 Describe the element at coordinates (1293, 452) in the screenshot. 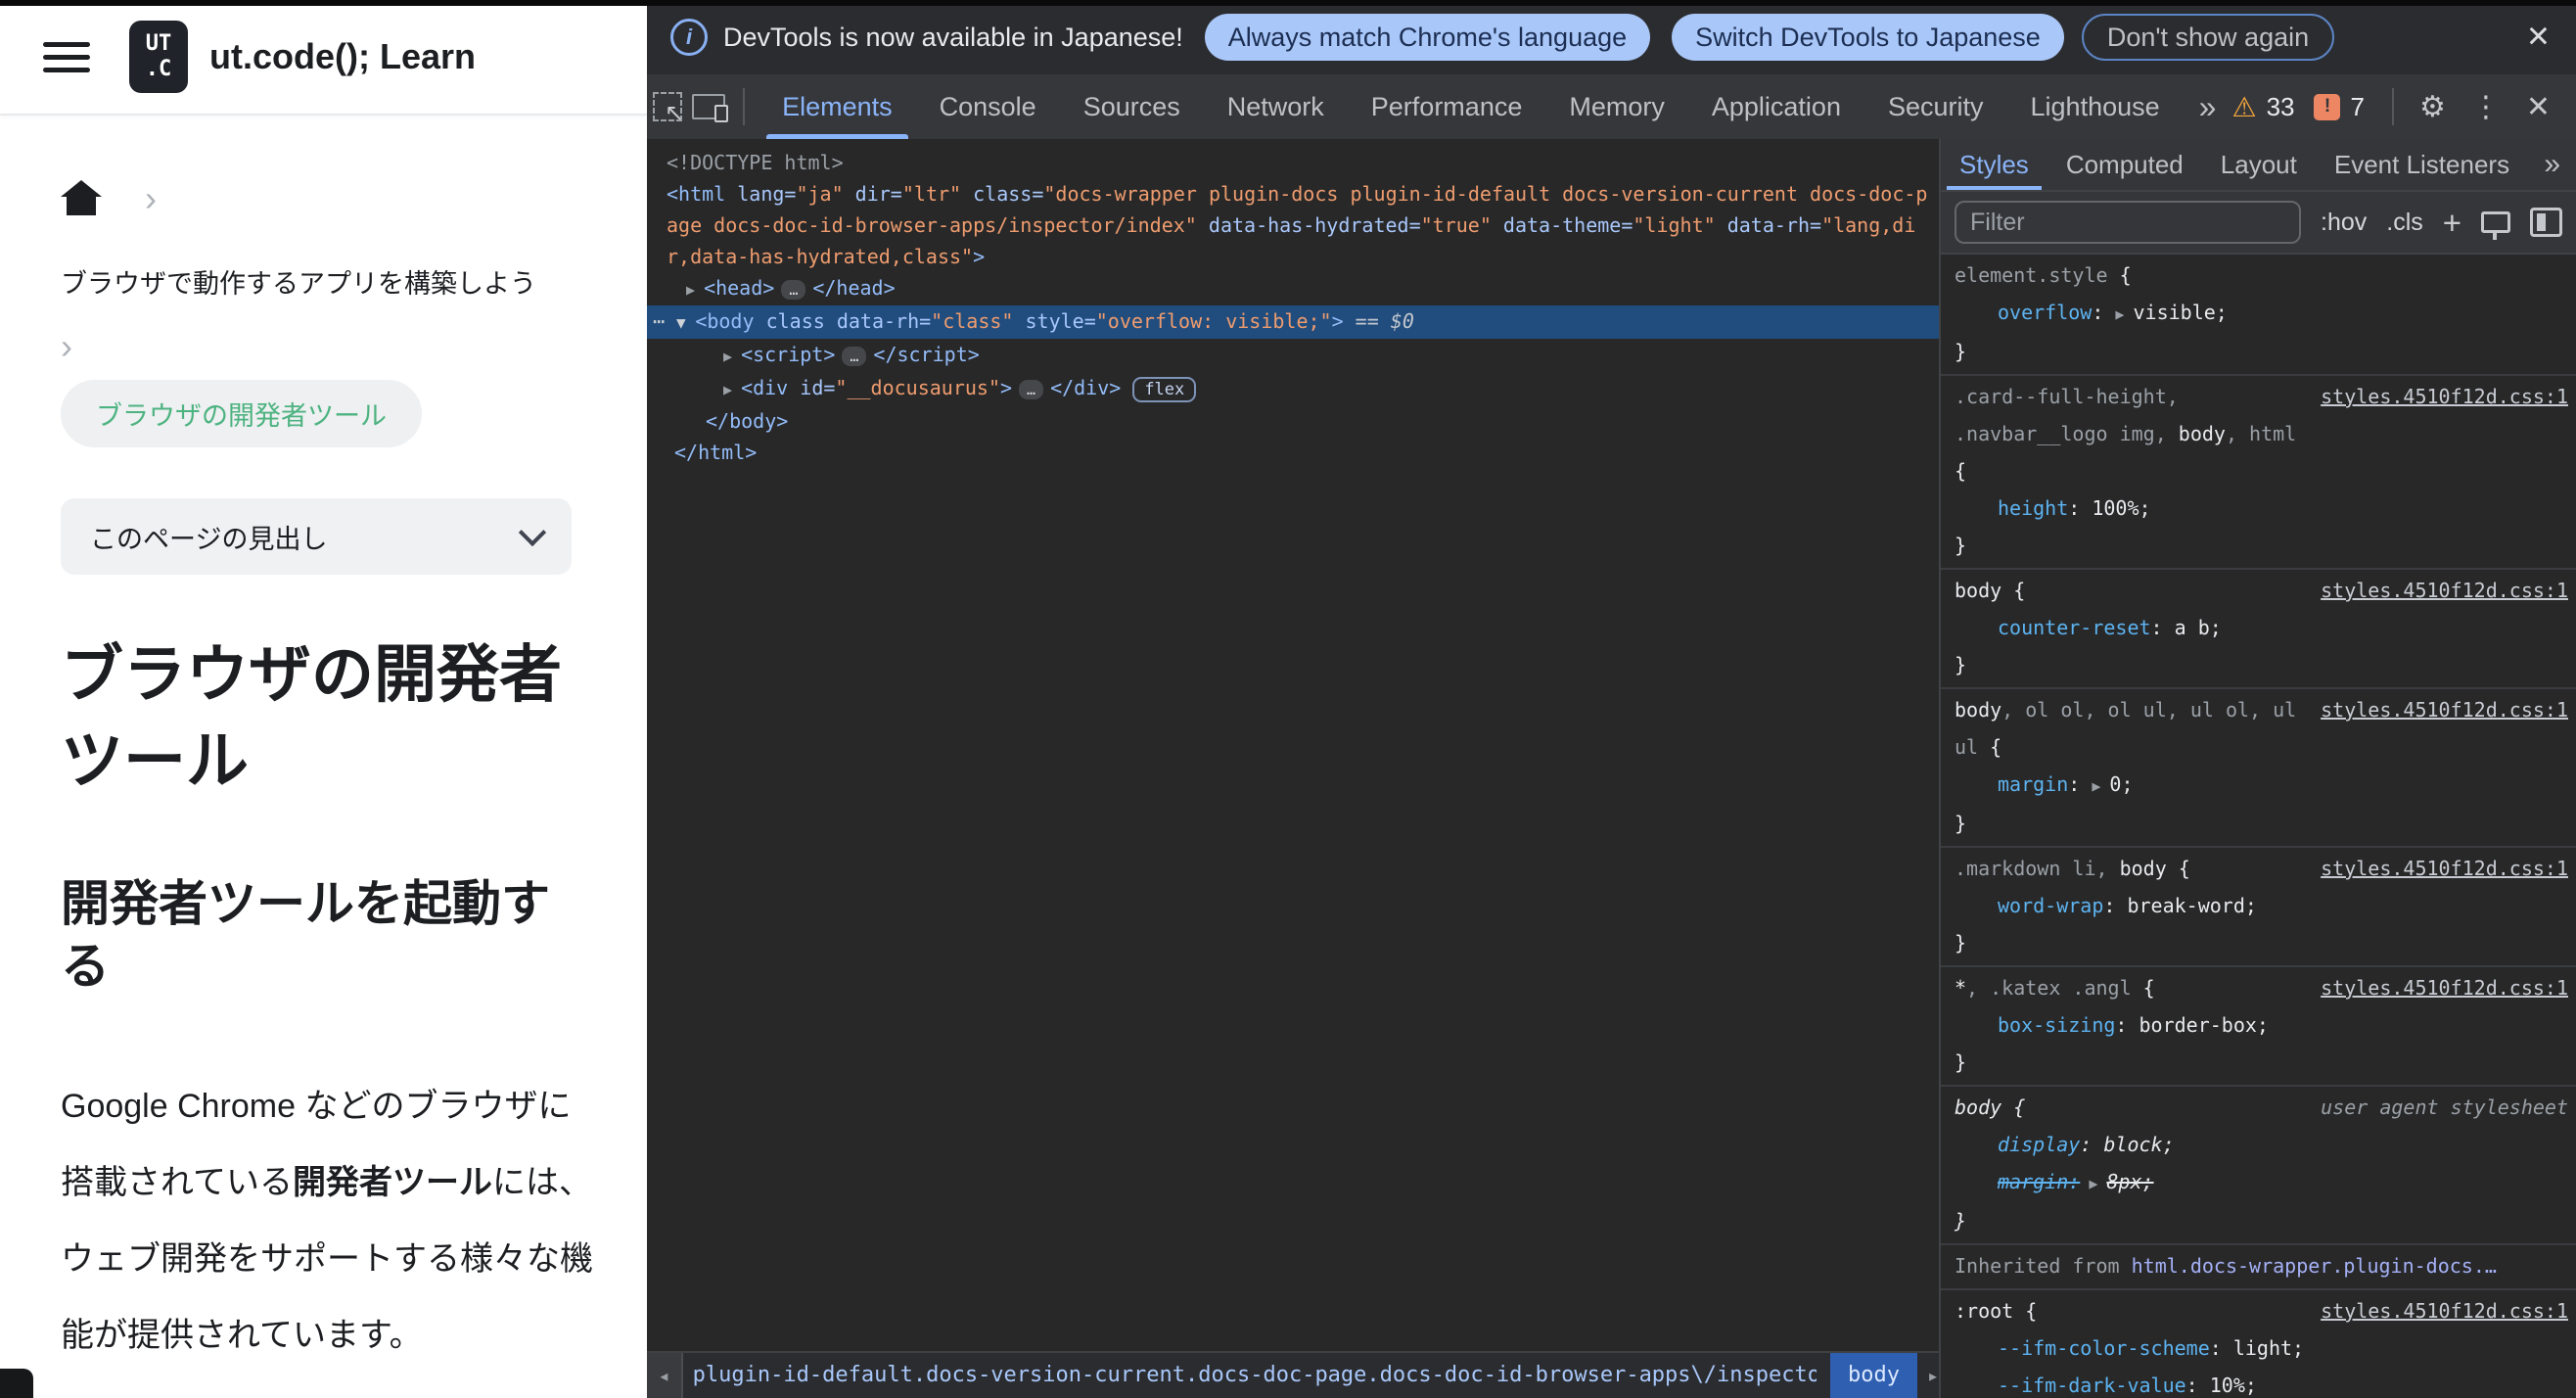

I see `dom-html-close: </html>` at that location.